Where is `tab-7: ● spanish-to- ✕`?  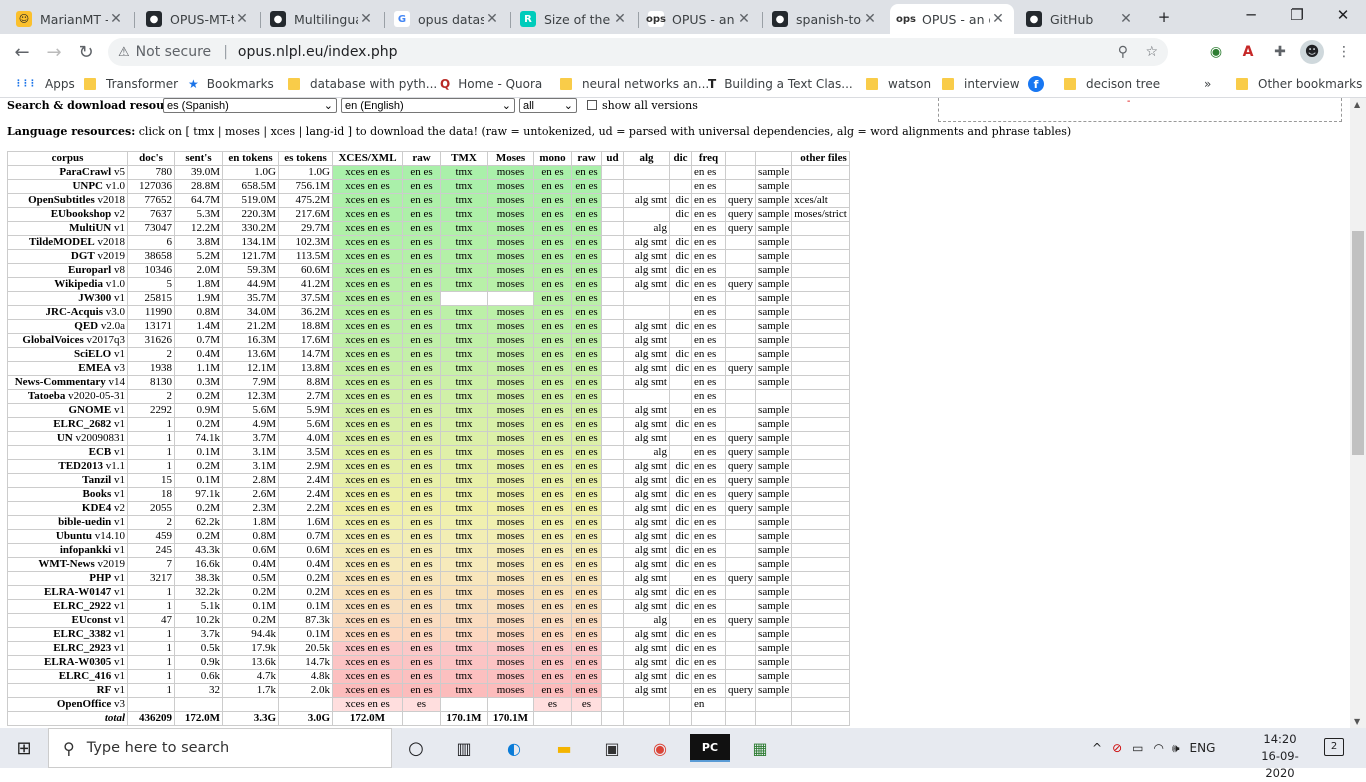 tab-7: ● spanish-to- ✕ is located at coordinates (825, 19).